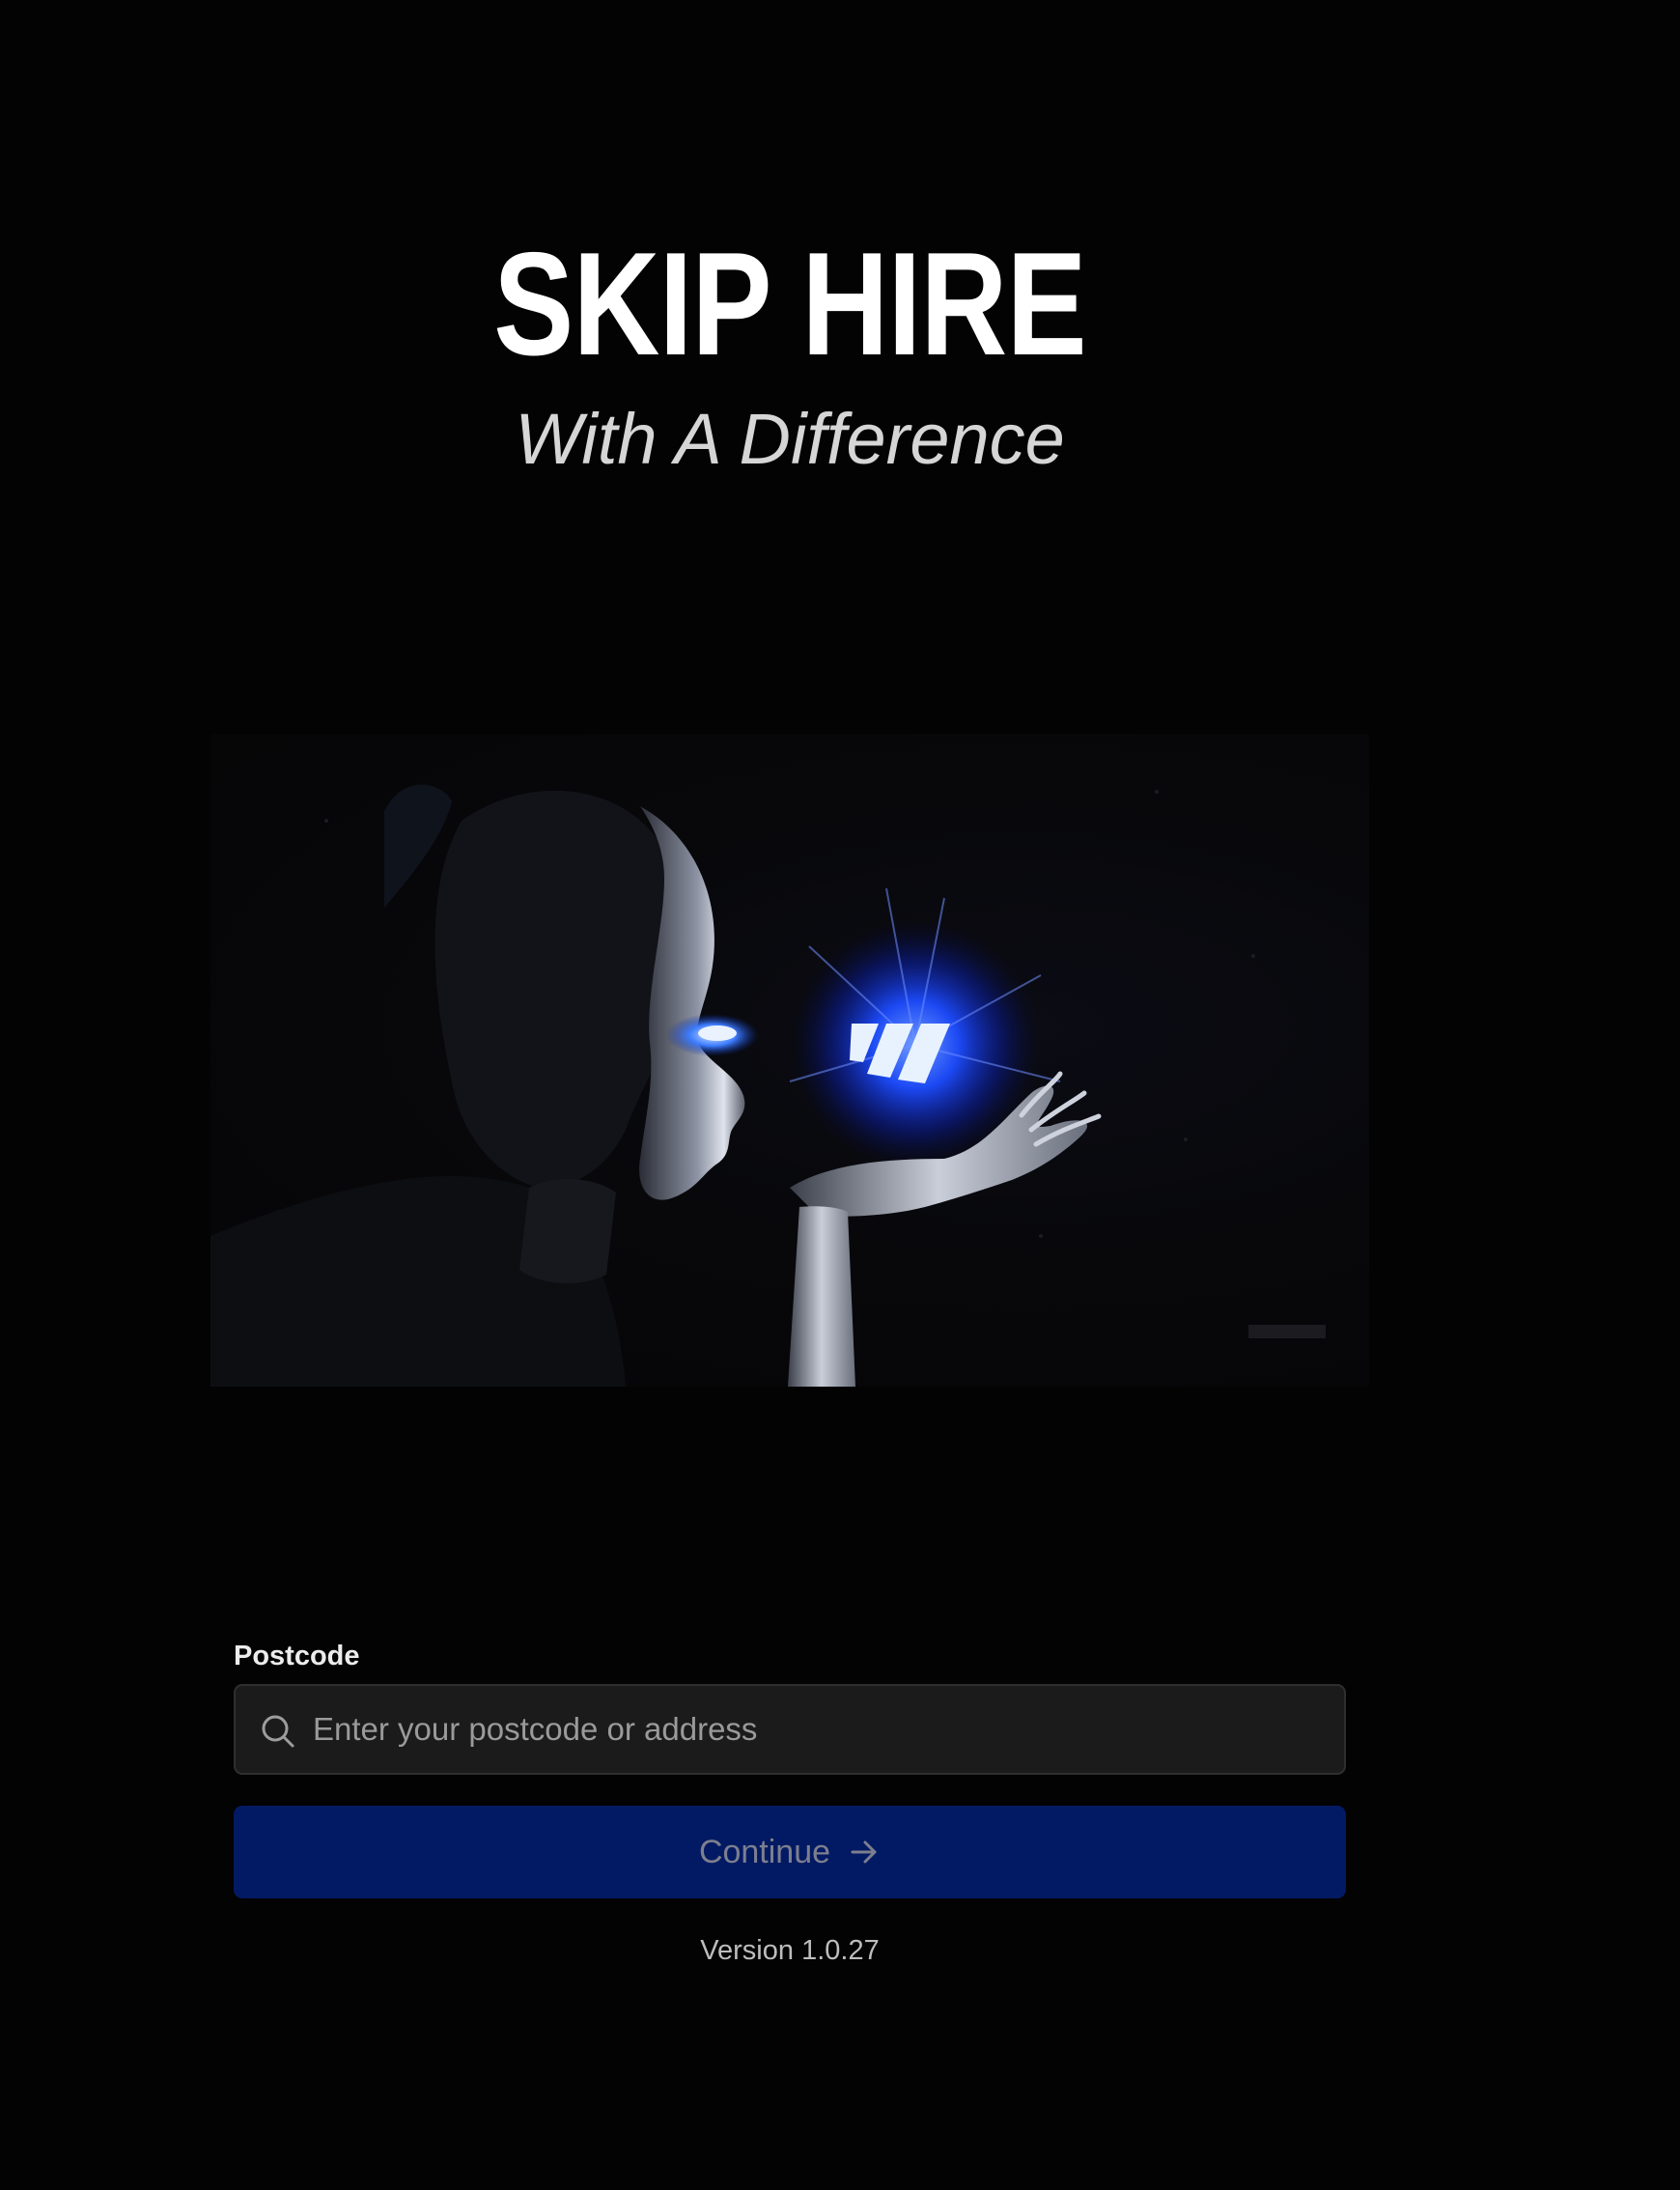 This screenshot has height=2190, width=1680. What do you see at coordinates (864, 1852) in the screenshot?
I see `arrow-right-icon` at bounding box center [864, 1852].